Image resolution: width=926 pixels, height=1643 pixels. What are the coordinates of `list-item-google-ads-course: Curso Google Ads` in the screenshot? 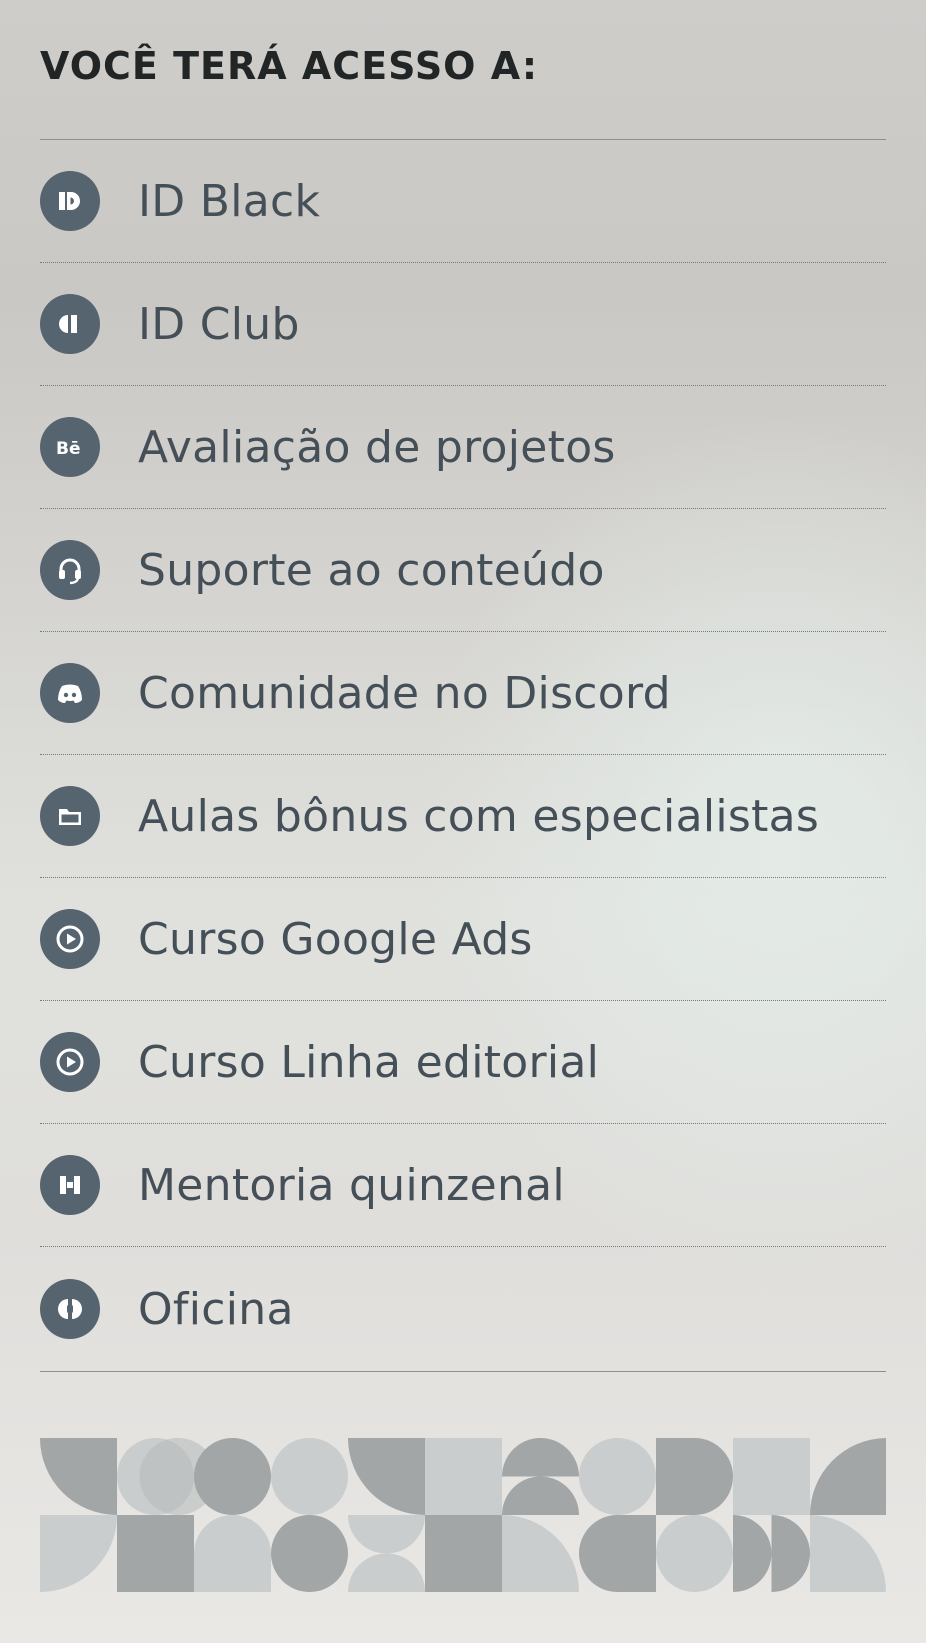 It's located at (463, 939).